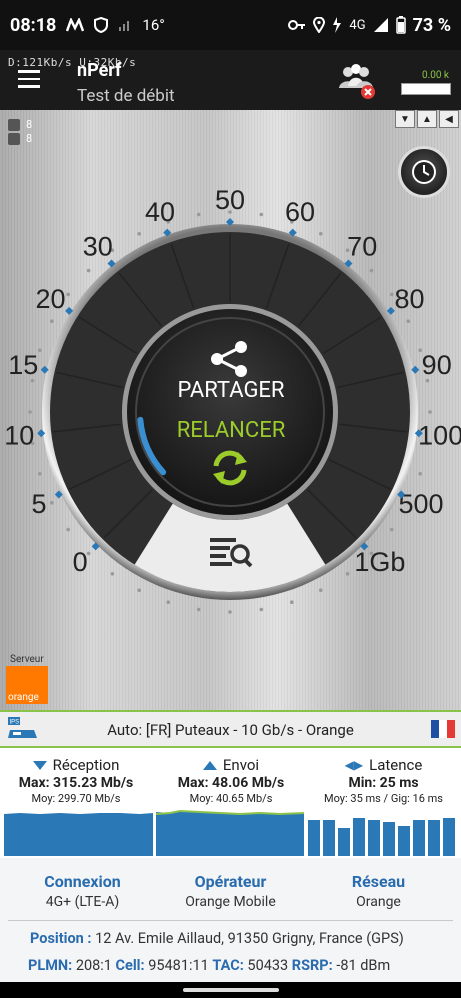  I want to click on gauge-tick-label: 70, so click(362, 246).